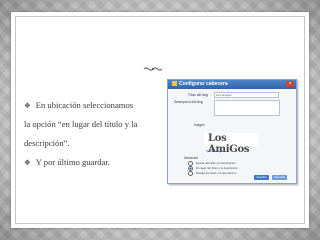 This screenshot has width=320, height=240. What do you see at coordinates (153, 69) in the screenshot?
I see `flourish-icon` at bounding box center [153, 69].